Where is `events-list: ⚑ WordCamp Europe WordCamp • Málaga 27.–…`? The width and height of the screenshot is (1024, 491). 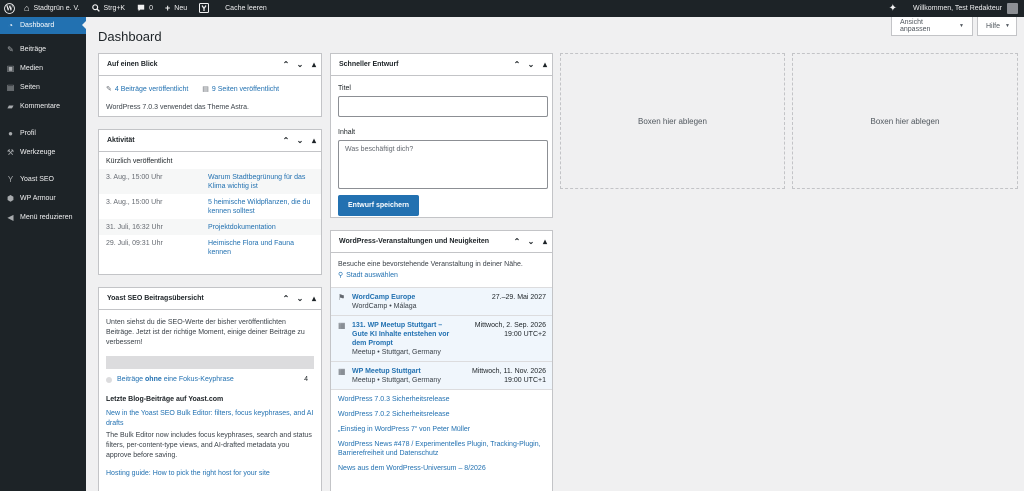 events-list: ⚑ WordCamp Europe WordCamp • Málaga 27.–… is located at coordinates (441, 338).